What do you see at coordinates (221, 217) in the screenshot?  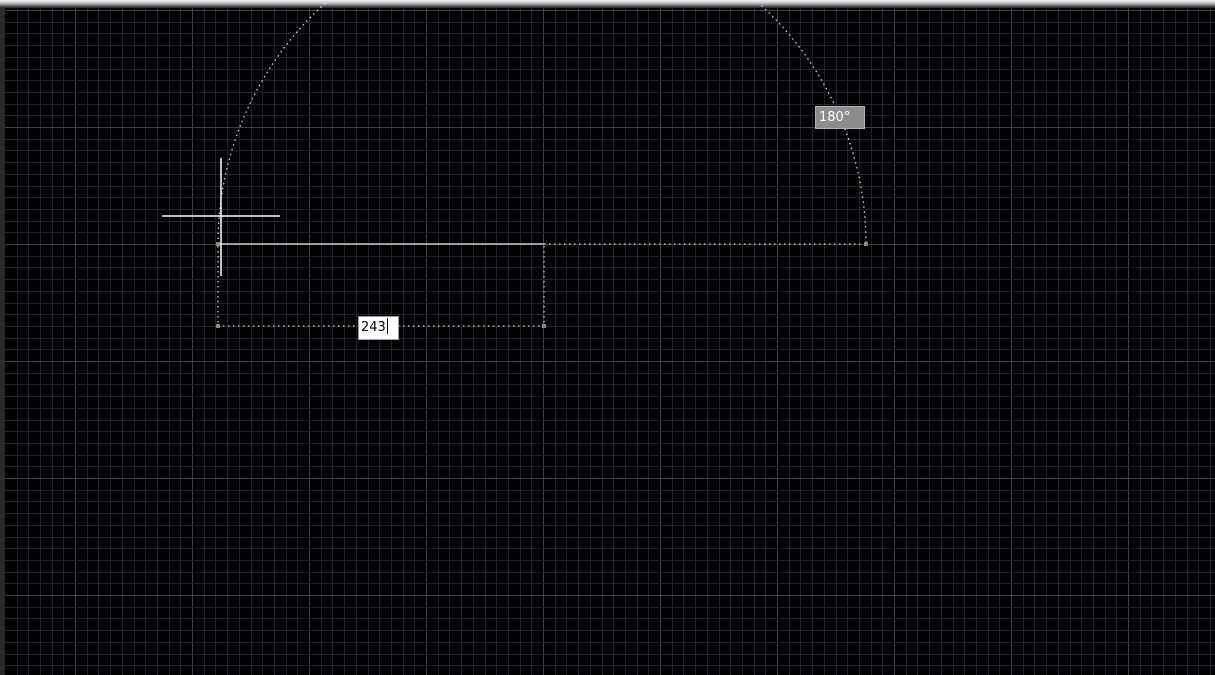 I see `crosshair-cursor-icon` at bounding box center [221, 217].